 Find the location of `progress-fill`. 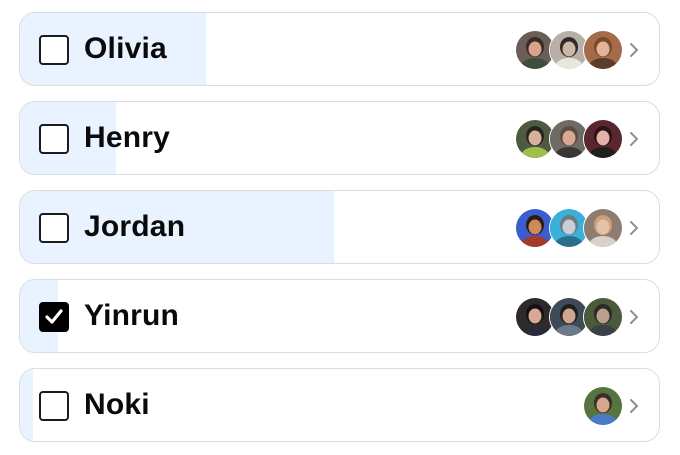

progress-fill is located at coordinates (26, 405).